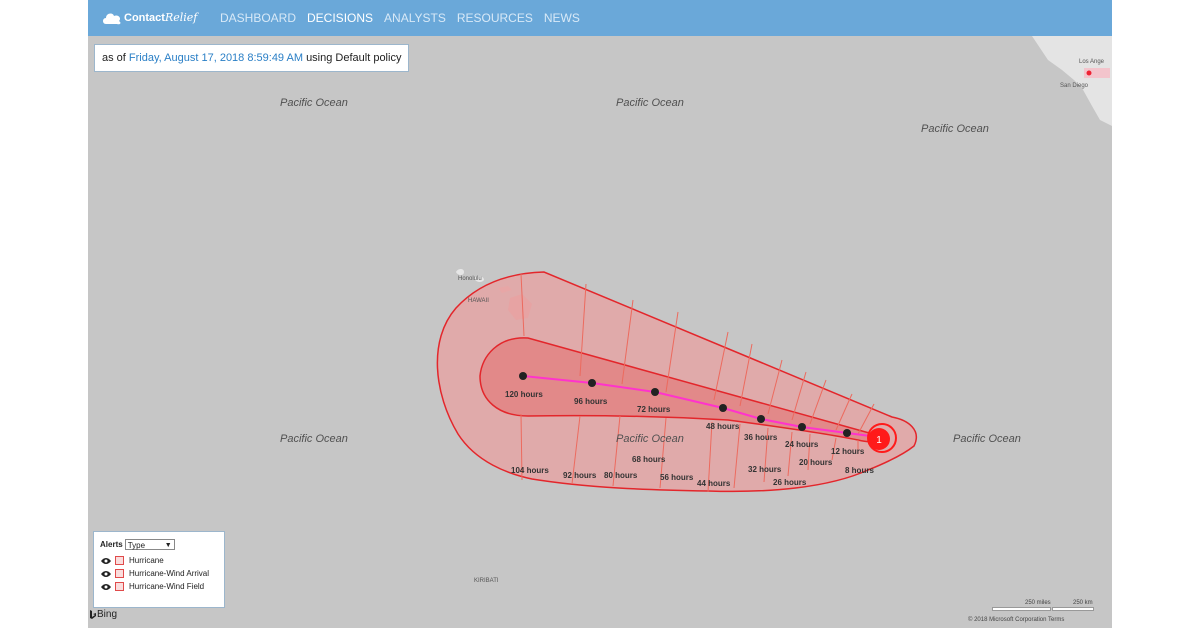 The width and height of the screenshot is (1200, 628). I want to click on legend-item-label: Hurricane, so click(146, 560).